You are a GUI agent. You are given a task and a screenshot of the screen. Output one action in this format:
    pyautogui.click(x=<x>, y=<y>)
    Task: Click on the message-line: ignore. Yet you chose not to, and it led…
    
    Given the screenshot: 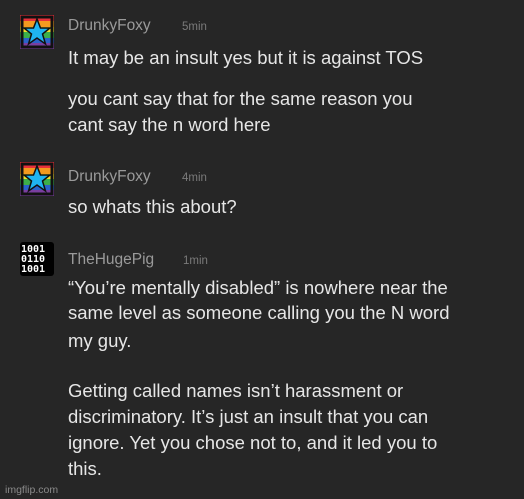 What is the action you would take?
    pyautogui.click(x=253, y=442)
    